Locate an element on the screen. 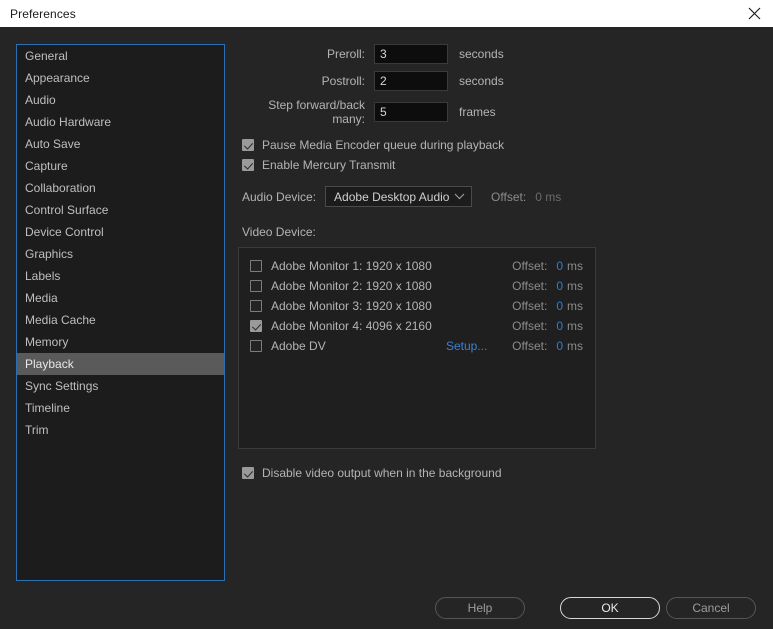 The width and height of the screenshot is (773, 629). cancel-button: Cancel is located at coordinates (711, 608).